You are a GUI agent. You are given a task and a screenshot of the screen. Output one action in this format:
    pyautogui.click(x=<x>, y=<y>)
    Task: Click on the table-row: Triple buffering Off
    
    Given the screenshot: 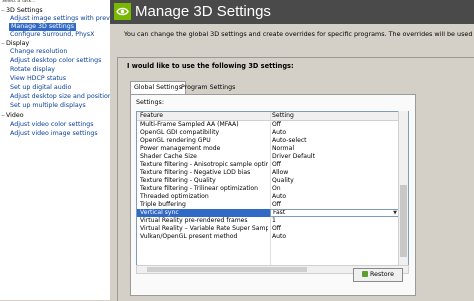 What is the action you would take?
    pyautogui.click(x=268, y=205)
    